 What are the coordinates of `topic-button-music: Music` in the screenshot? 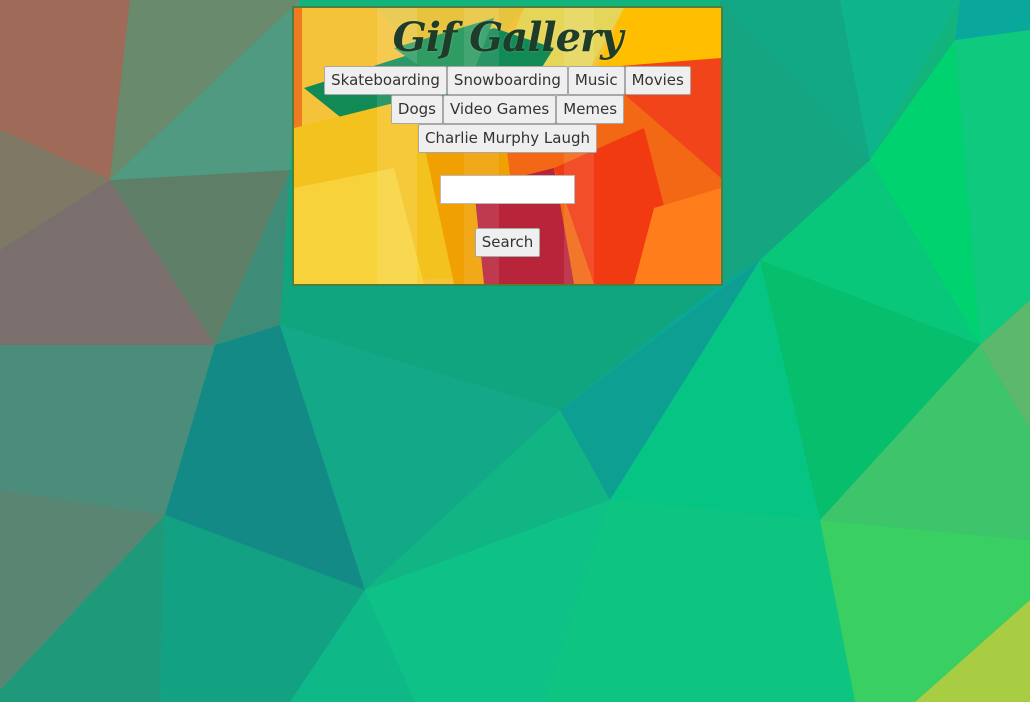 It's located at (596, 80).